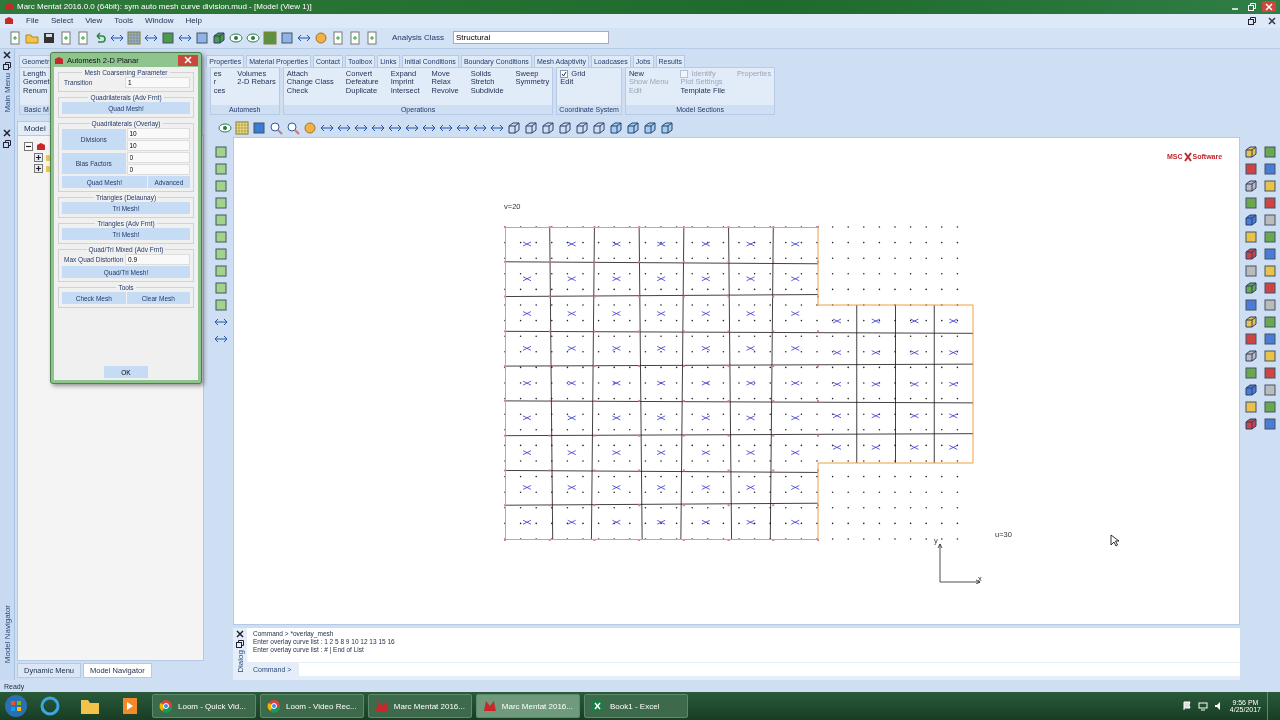 The width and height of the screenshot is (1280, 720). I want to click on command-field, so click(769, 669).